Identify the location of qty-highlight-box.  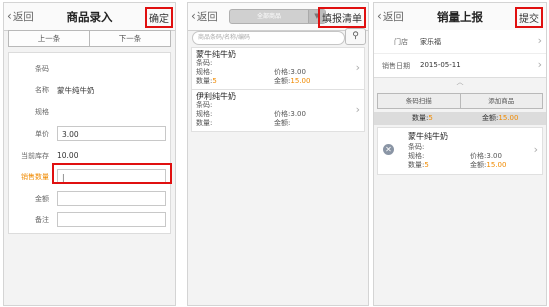
(112, 173).